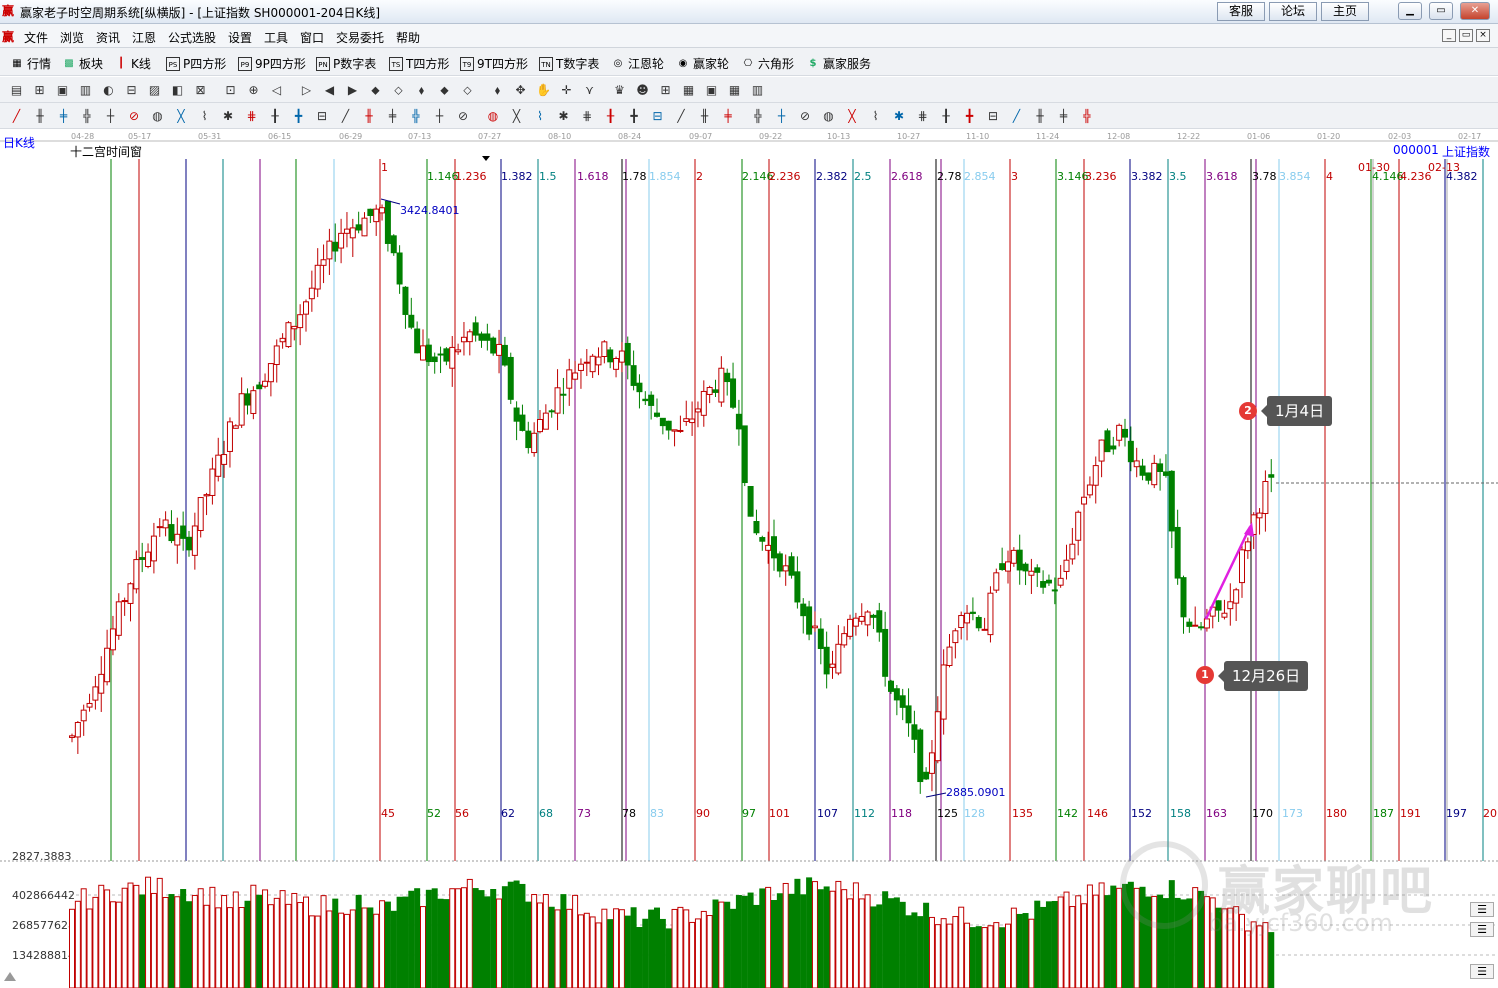 Image resolution: width=1498 pixels, height=988 pixels. What do you see at coordinates (1087, 116) in the screenshot?
I see `analysis-tool-icon-46: ╬` at bounding box center [1087, 116].